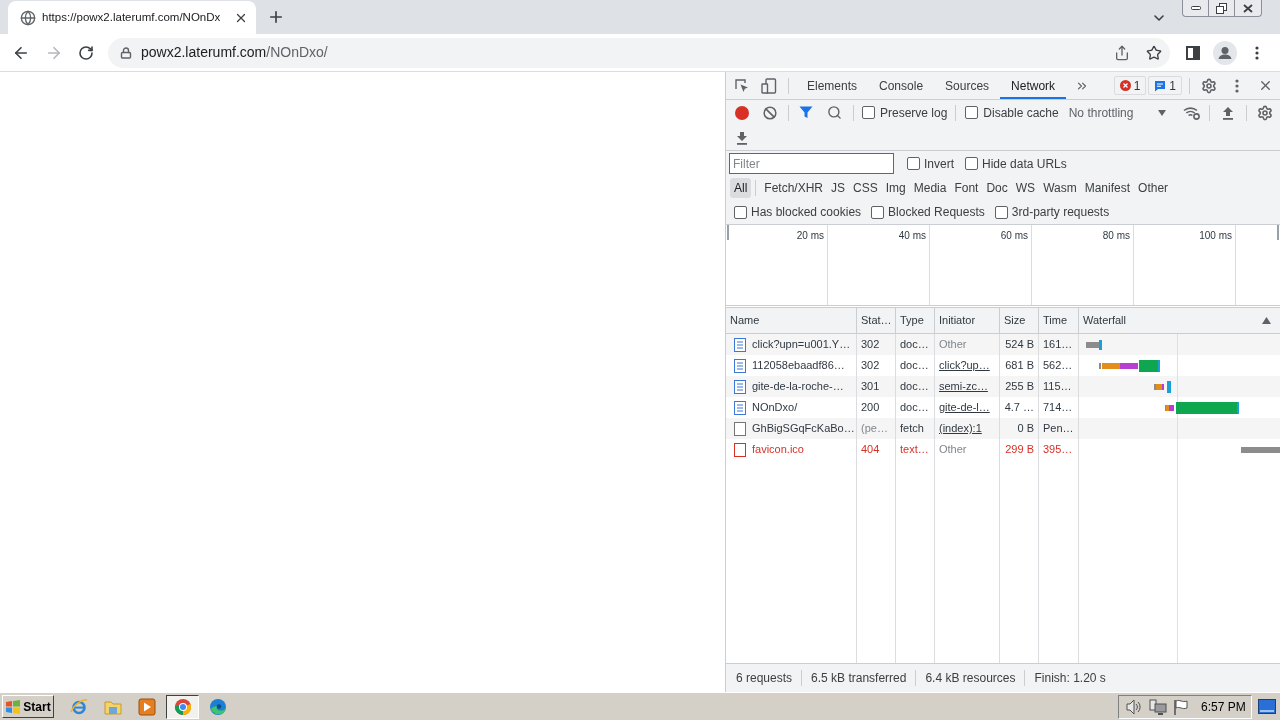 The height and width of the screenshot is (720, 1280). What do you see at coordinates (1024, 163) in the screenshot?
I see `checkbox-label: Hide data URLs` at bounding box center [1024, 163].